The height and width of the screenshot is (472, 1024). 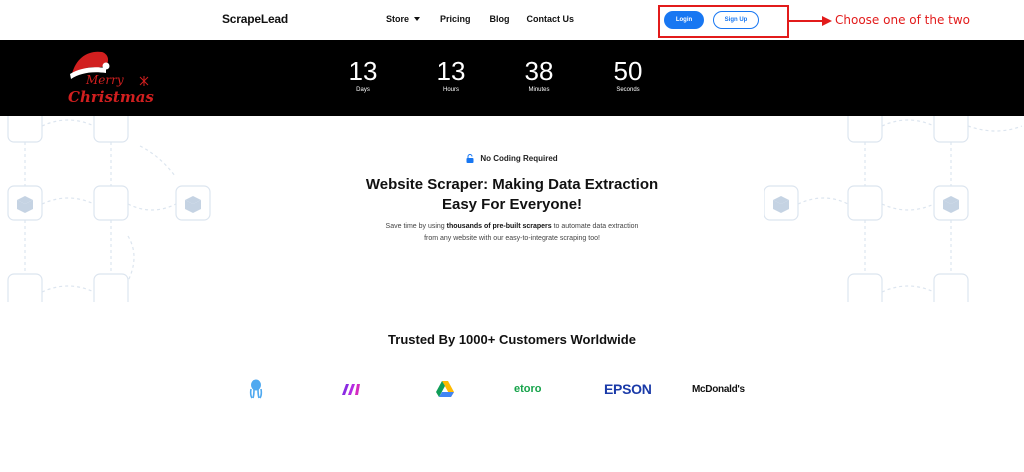 I want to click on no-coding-badge: No Coding Required, so click(x=512, y=158).